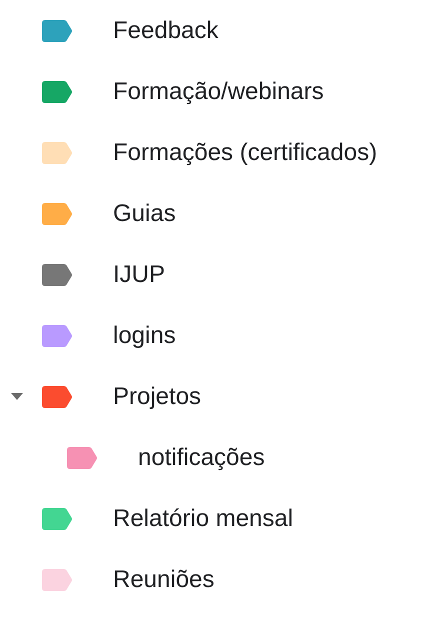  I want to click on label-name: Formação/webinars, so click(218, 92).